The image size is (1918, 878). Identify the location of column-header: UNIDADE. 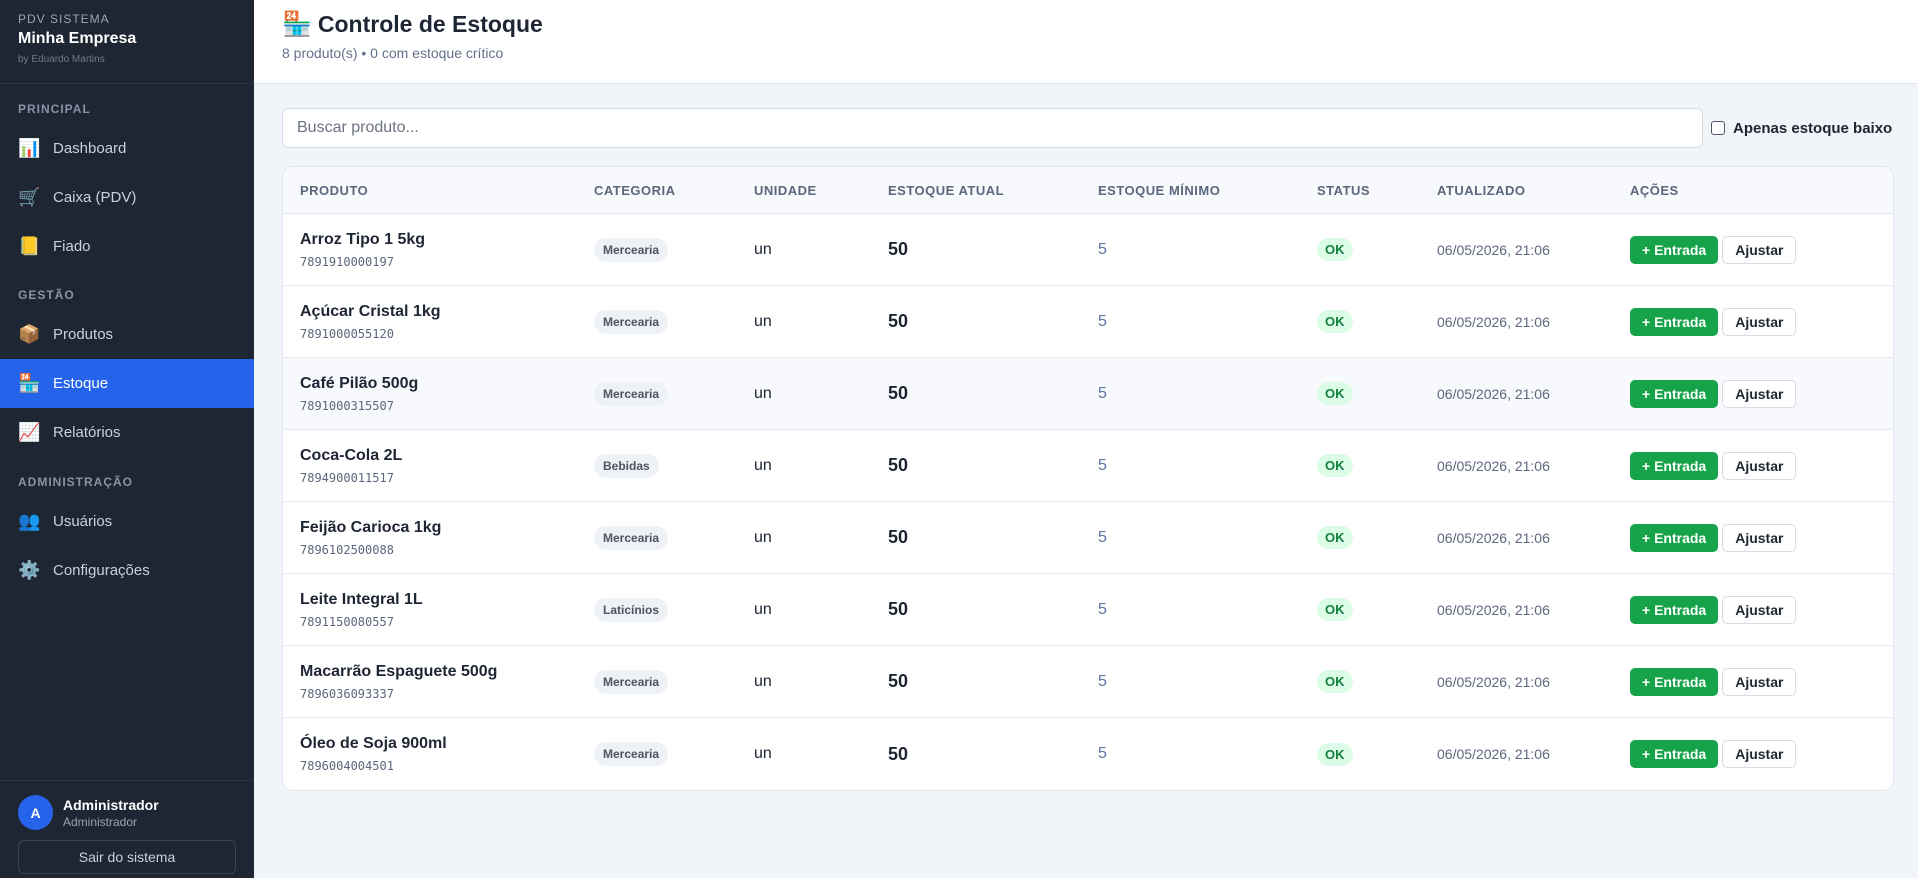
(785, 190).